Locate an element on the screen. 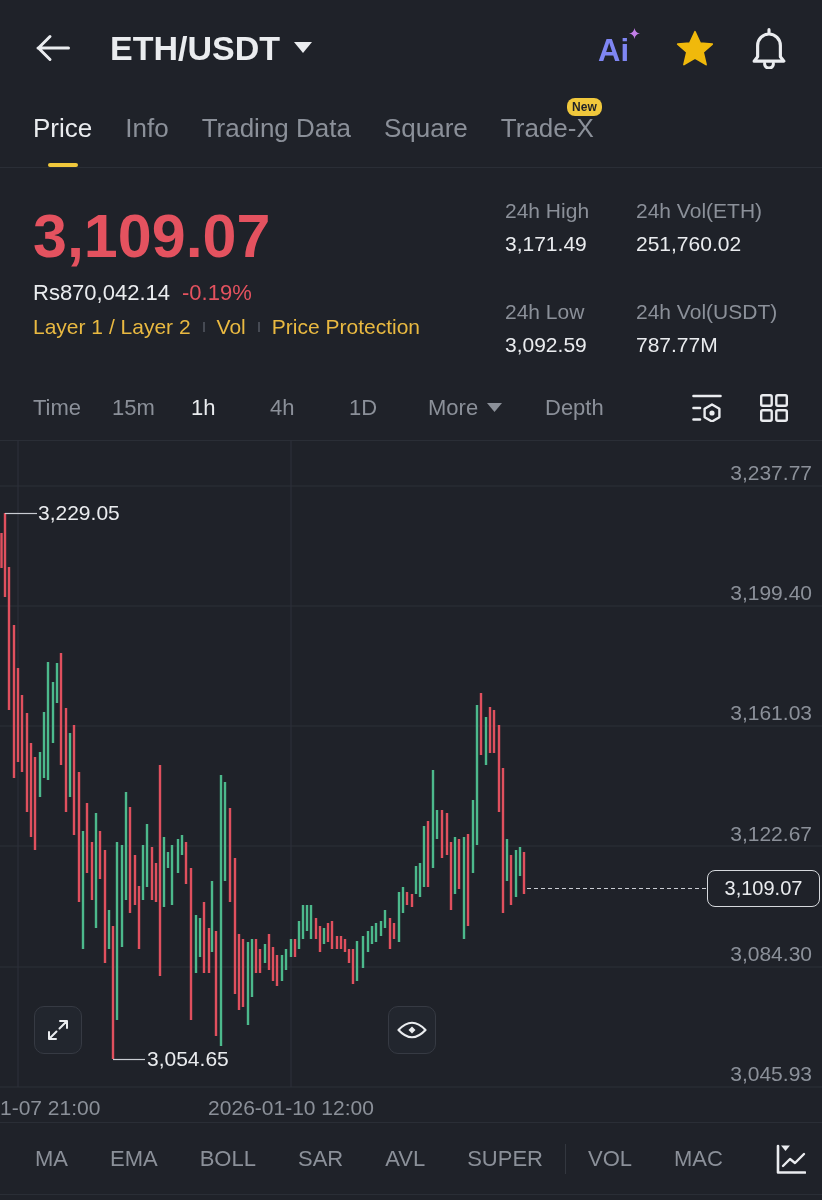 The width and height of the screenshot is (822, 1200). last-price: 3,109.07 is located at coordinates (152, 236).